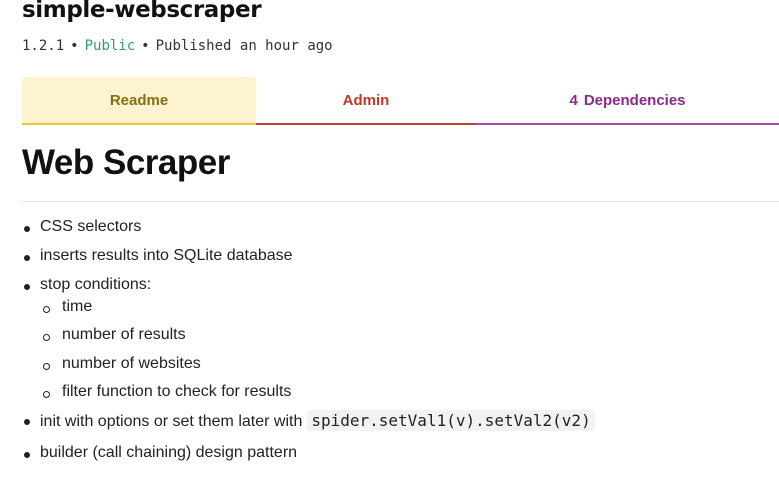 This screenshot has width=779, height=480. What do you see at coordinates (96, 284) in the screenshot?
I see `list-item-text: stop conditions:` at bounding box center [96, 284].